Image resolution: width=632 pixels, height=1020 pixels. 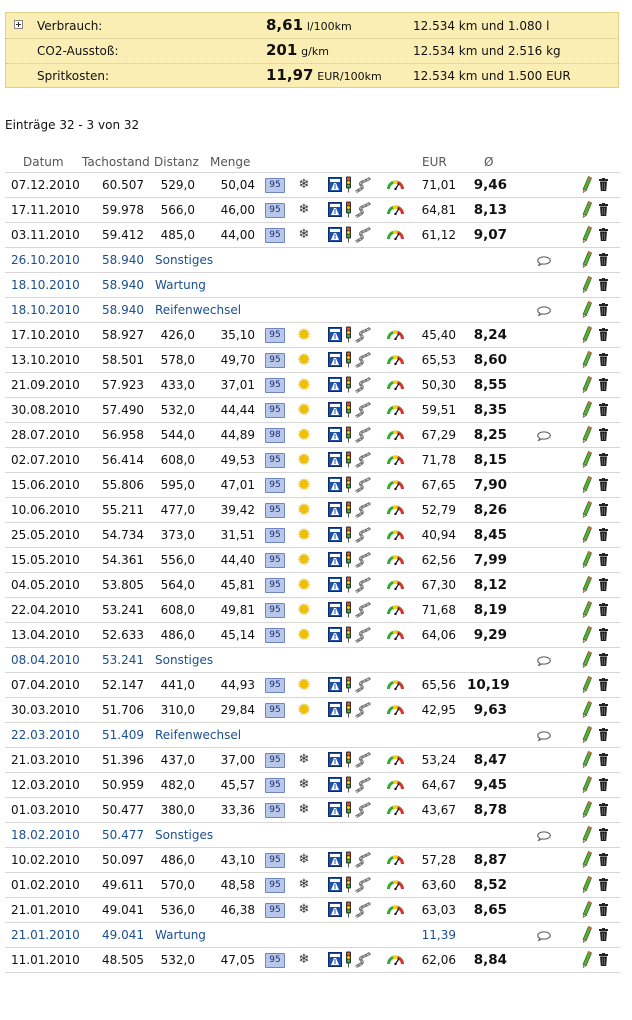 I want to click on expand-icon, so click(x=18, y=24).